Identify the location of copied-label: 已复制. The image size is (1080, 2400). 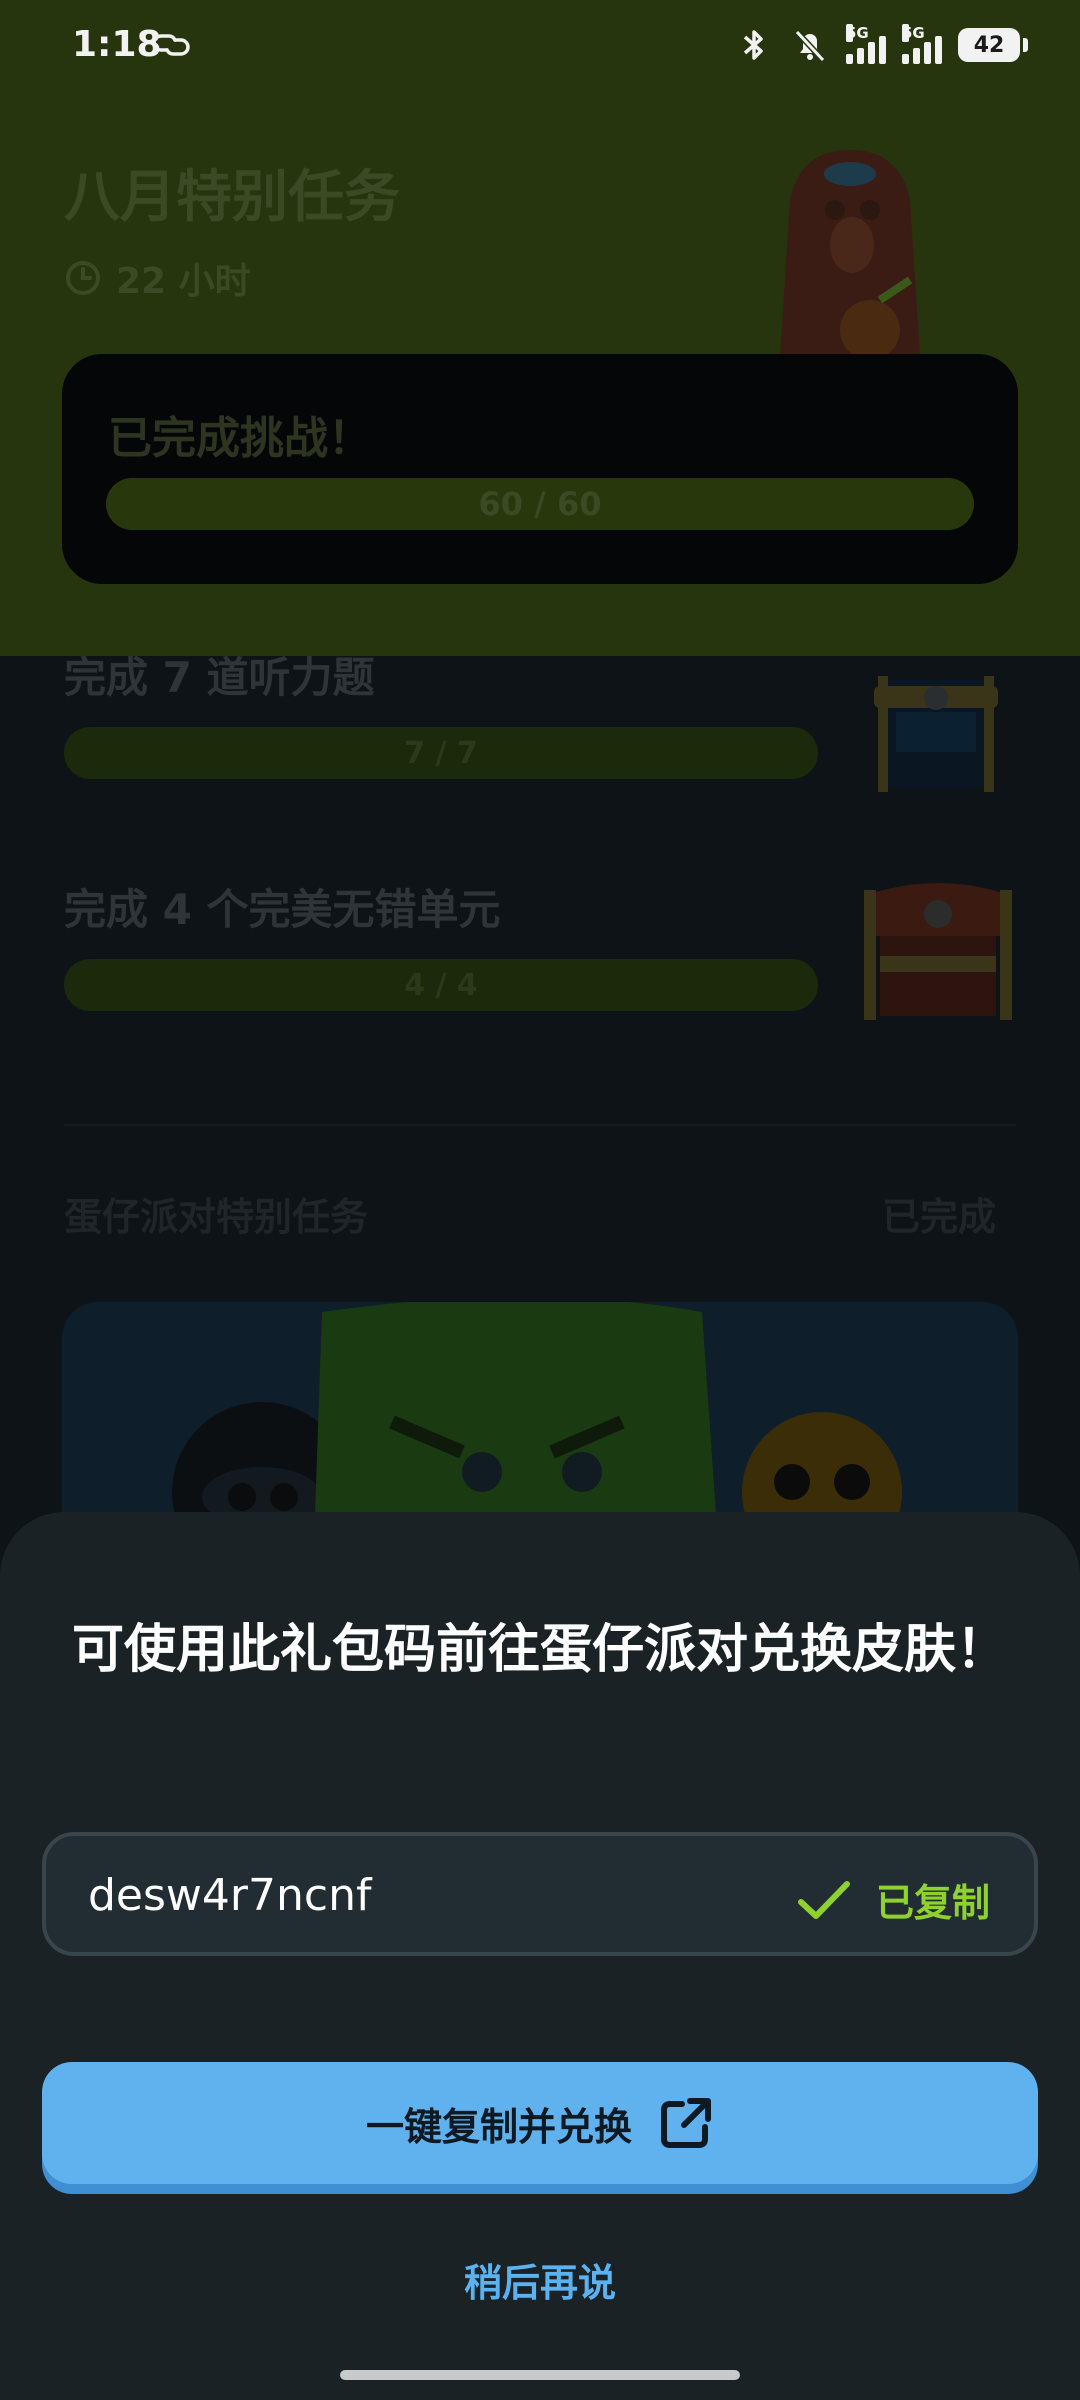
(932, 1903).